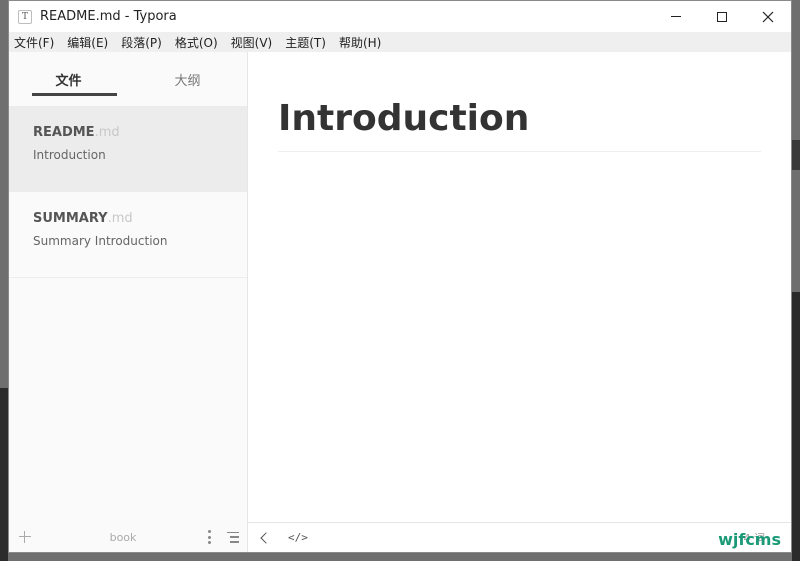 The image size is (800, 561). I want to click on file-item-readme: README.md Introduction, so click(128, 149).